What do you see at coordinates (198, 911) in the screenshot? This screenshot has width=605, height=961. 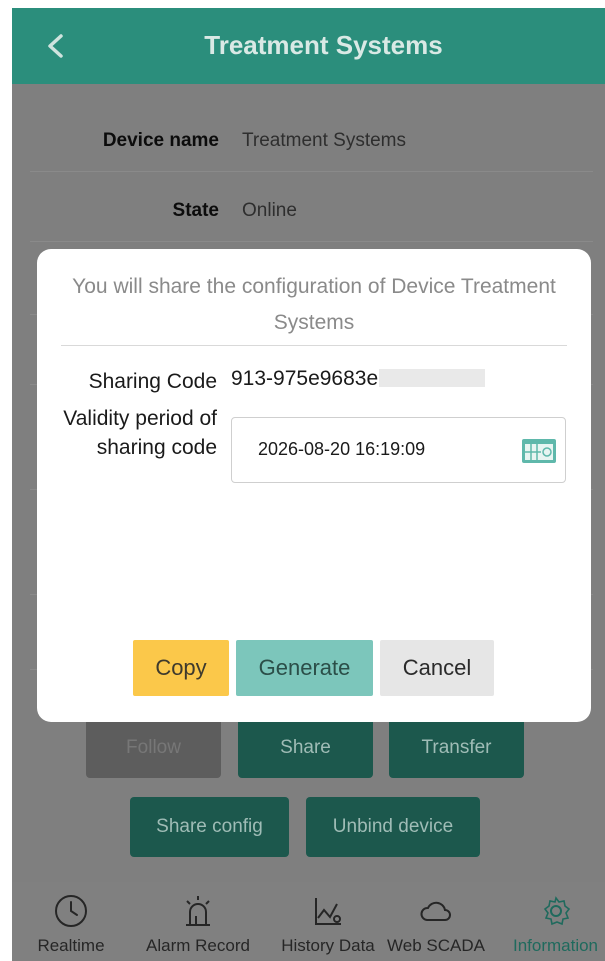 I see `alarm-siren-icon` at bounding box center [198, 911].